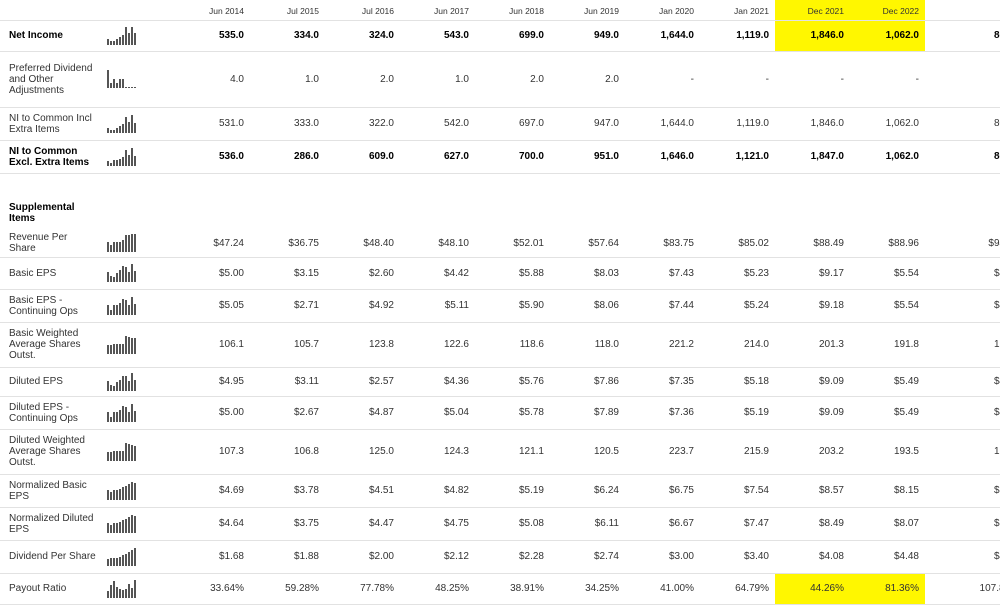 The height and width of the screenshot is (608, 1000). Describe the element at coordinates (737, 382) in the screenshot. I see `value-cell: $5.18` at that location.